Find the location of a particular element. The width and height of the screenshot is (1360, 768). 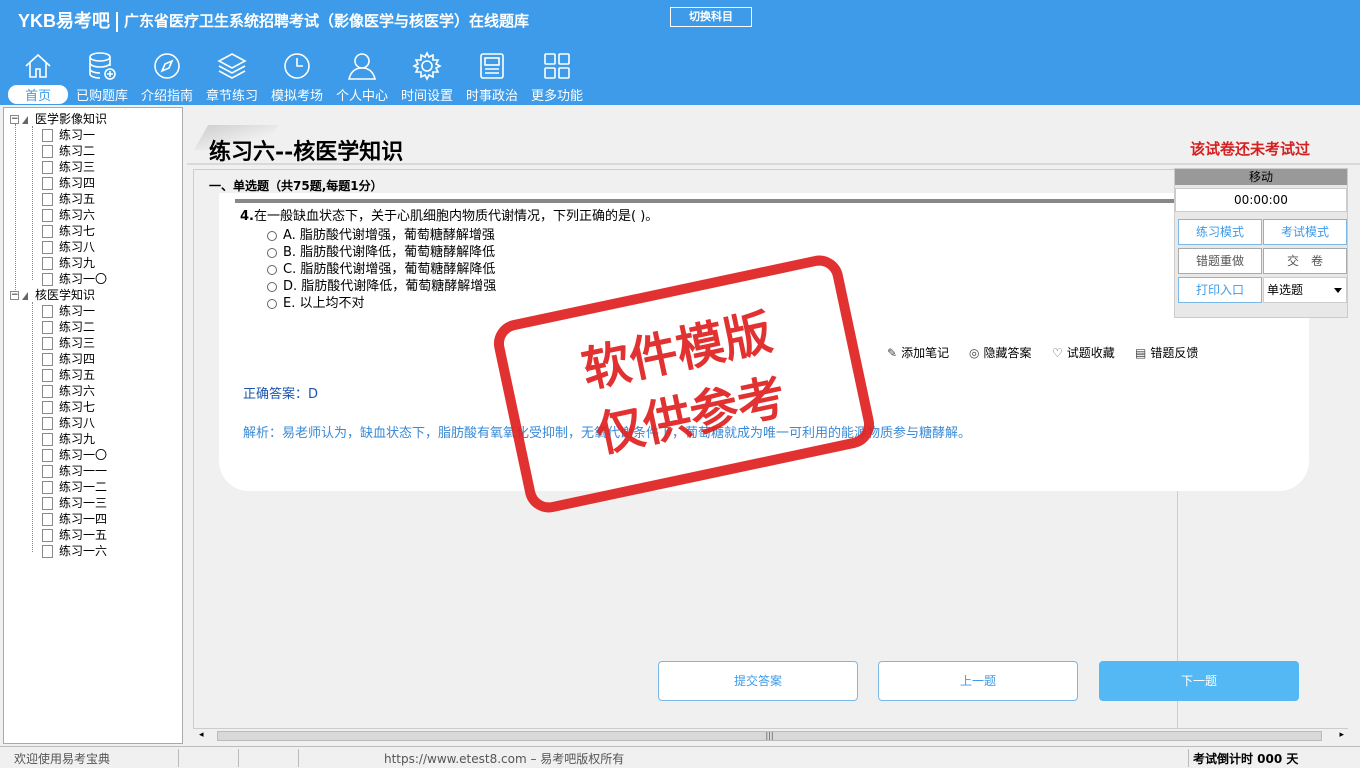

tree-item-label: 练习二 is located at coordinates (77, 151).